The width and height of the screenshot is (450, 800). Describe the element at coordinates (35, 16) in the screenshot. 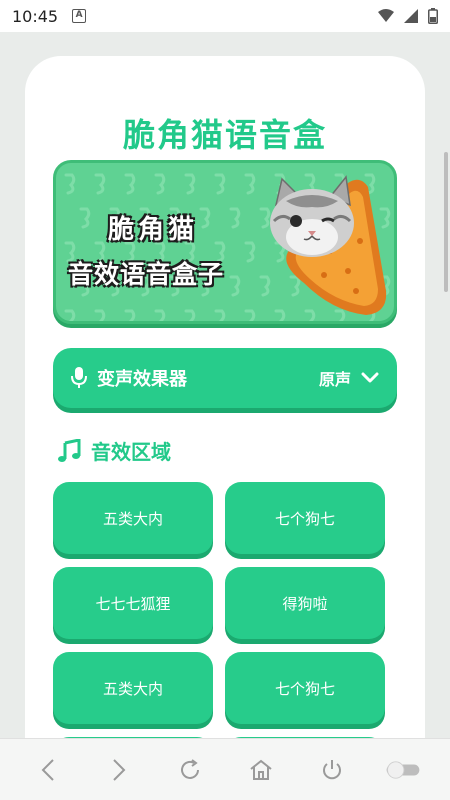

I see `status-time: 10:45` at that location.